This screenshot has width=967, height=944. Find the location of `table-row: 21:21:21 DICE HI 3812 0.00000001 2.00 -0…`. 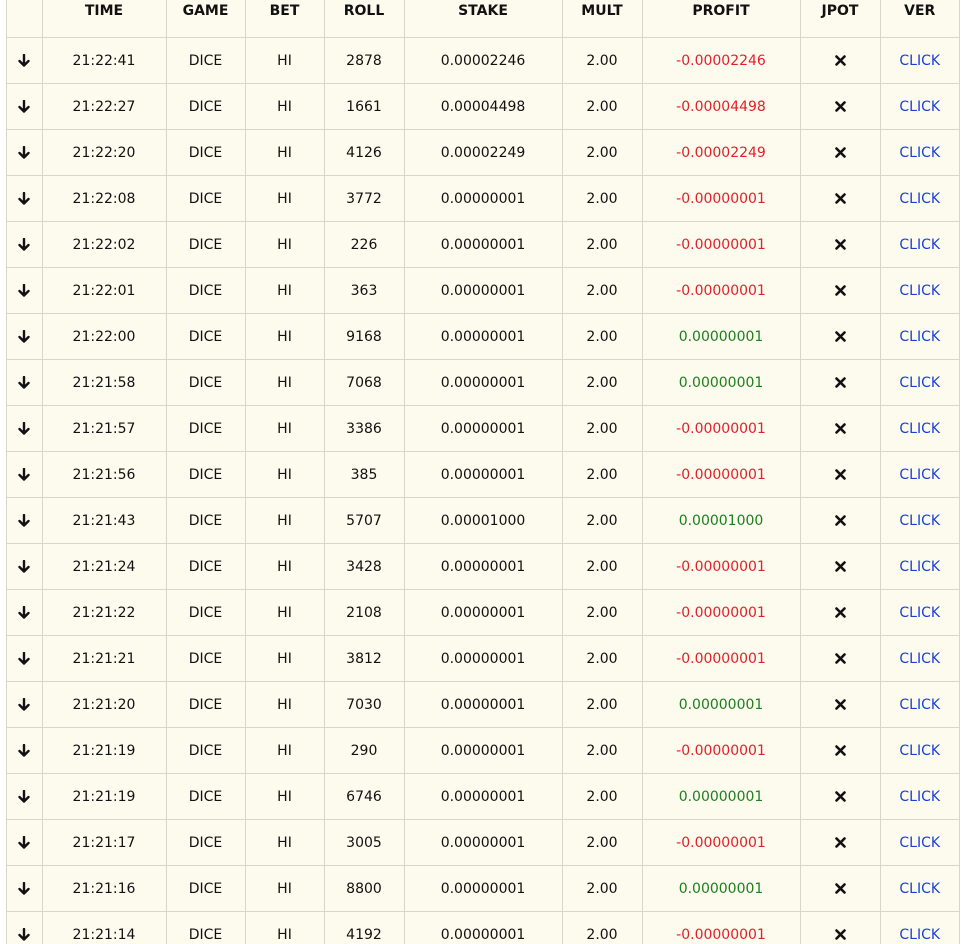

table-row: 21:21:21 DICE HI 3812 0.00000001 2.00 -0… is located at coordinates (483, 658).